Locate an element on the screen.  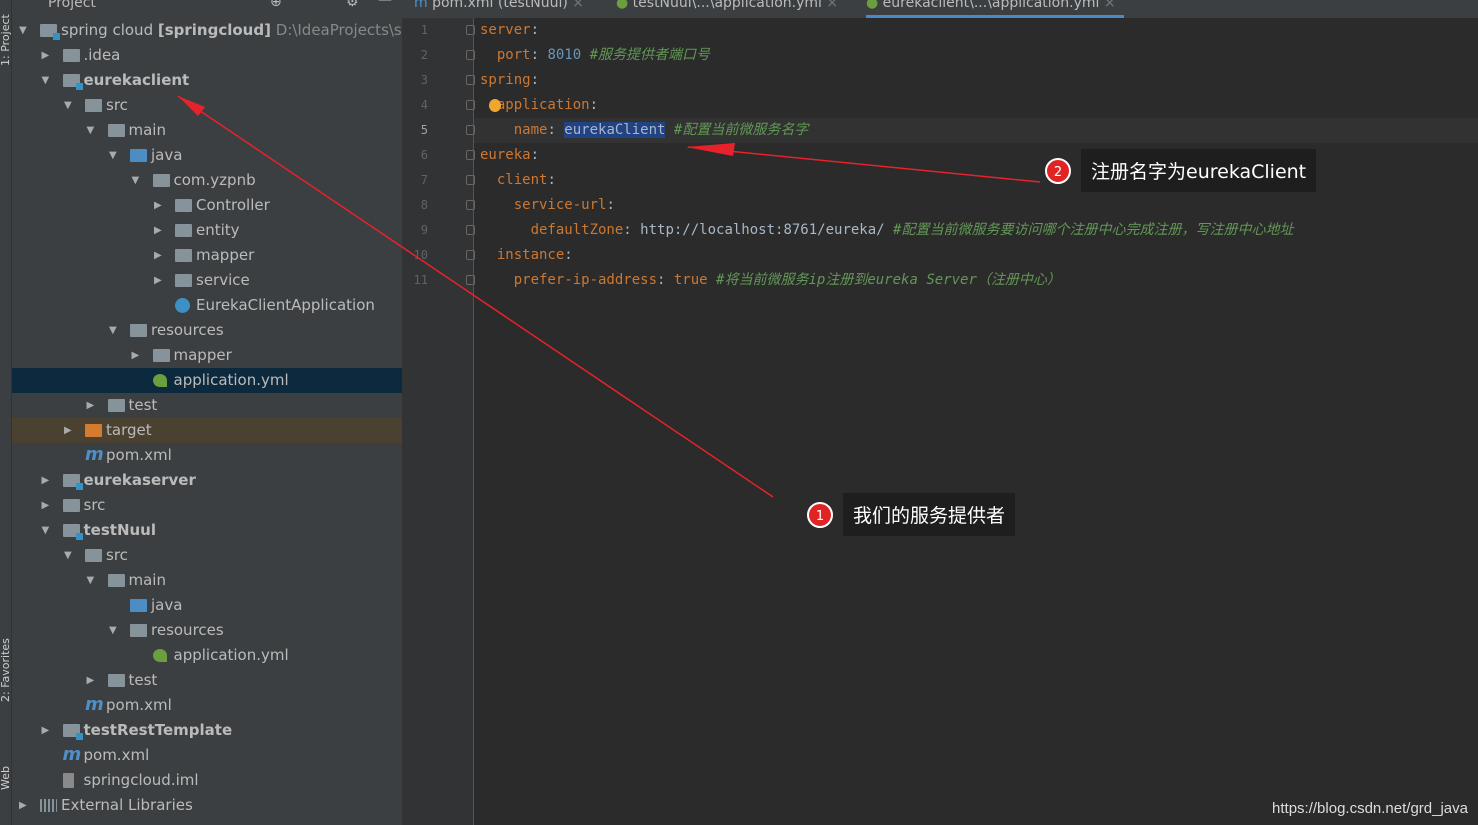
tool-window-strip: 1: Project 2: Favorites Web is located at coordinates (6, 412).